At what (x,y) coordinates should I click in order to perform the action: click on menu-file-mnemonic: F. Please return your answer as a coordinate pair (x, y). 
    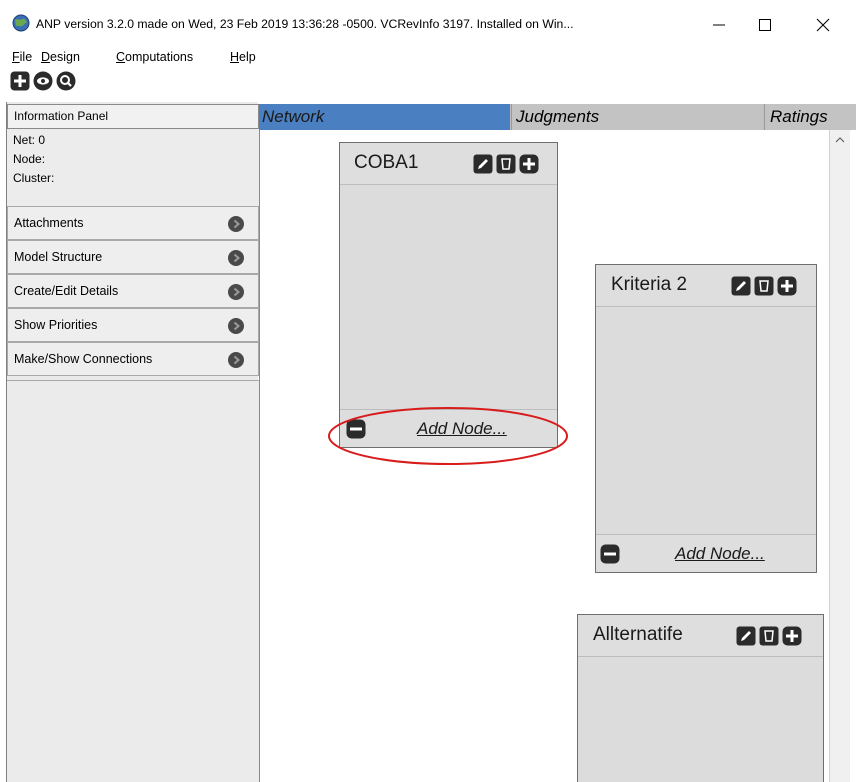
    Looking at the image, I should click on (16, 57).